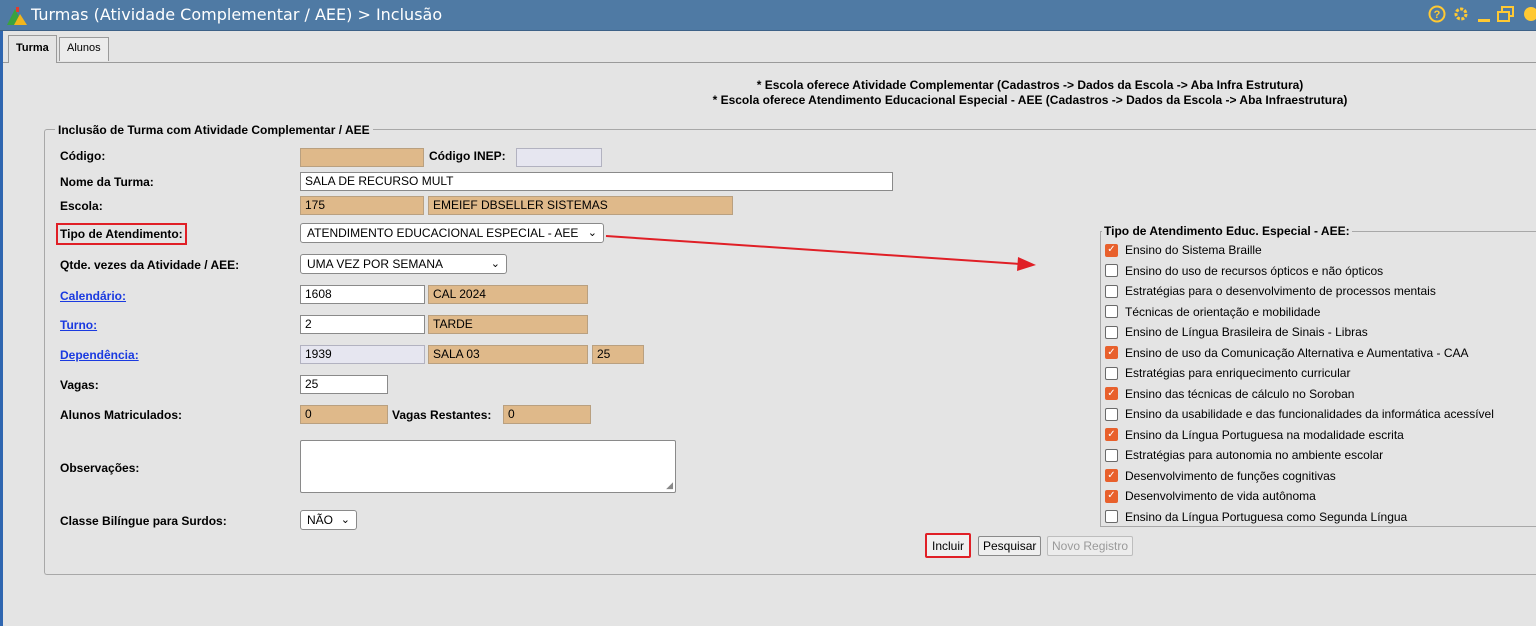  What do you see at coordinates (344, 414) in the screenshot?
I see `alunos-matriculados-field: 0` at bounding box center [344, 414].